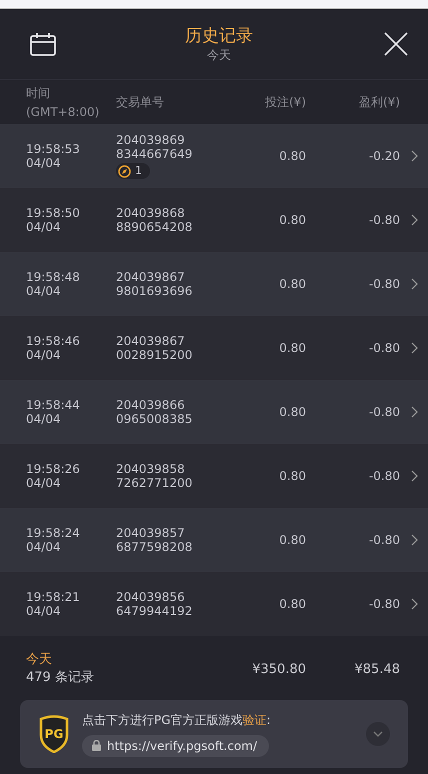 The image size is (428, 774). Describe the element at coordinates (214, 220) in the screenshot. I see `transaction-row: 19:58:50 04/04 204039868 8890654208 0.80 -0.80` at that location.